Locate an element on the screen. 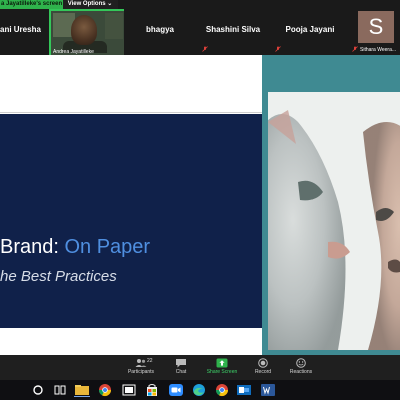 The image size is (400, 400). record-icon is located at coordinates (263, 363).